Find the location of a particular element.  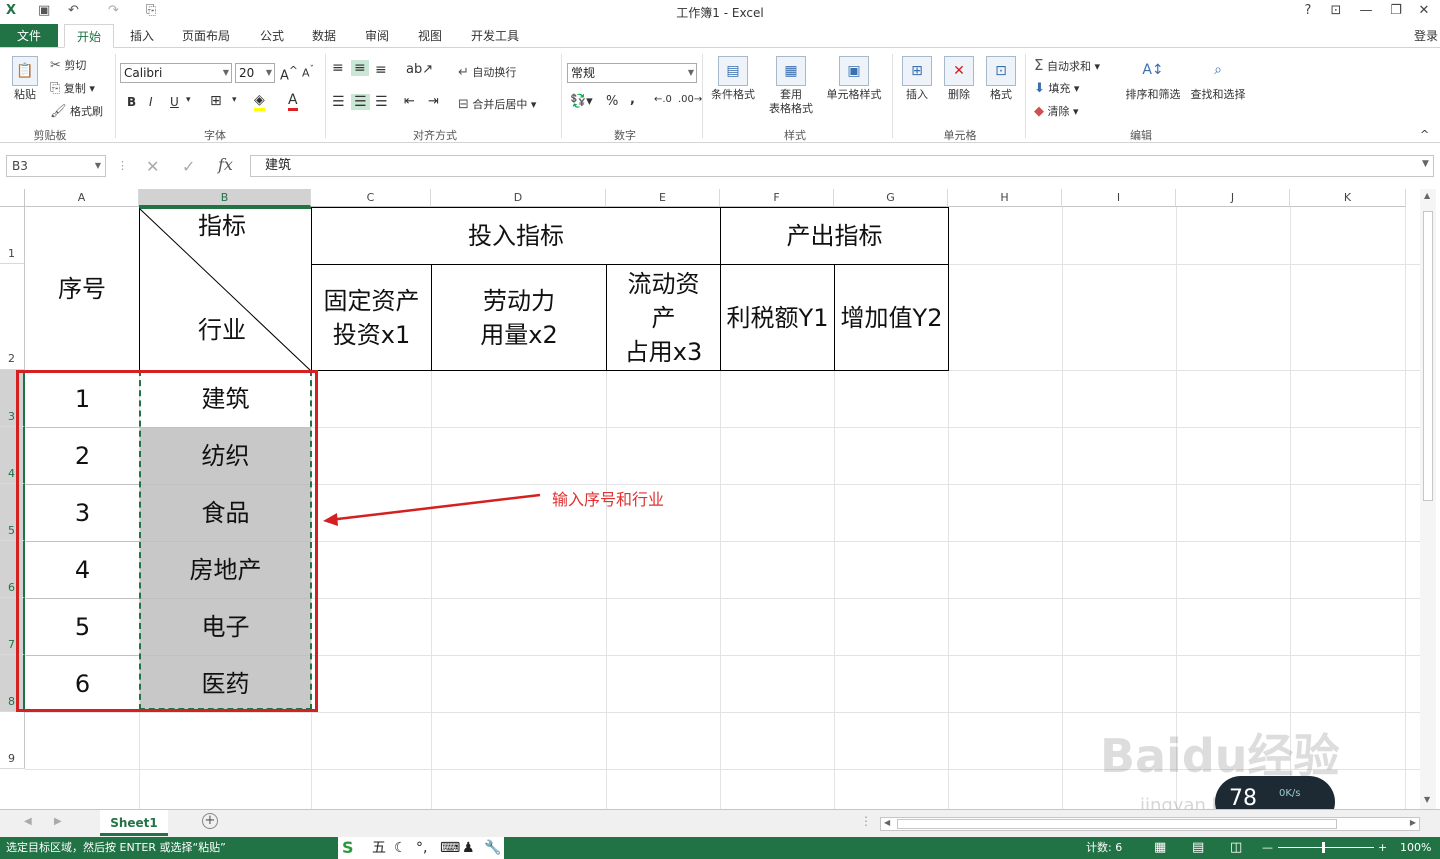

vertical-scrollbar: ▲ ▼ is located at coordinates (1428, 499).